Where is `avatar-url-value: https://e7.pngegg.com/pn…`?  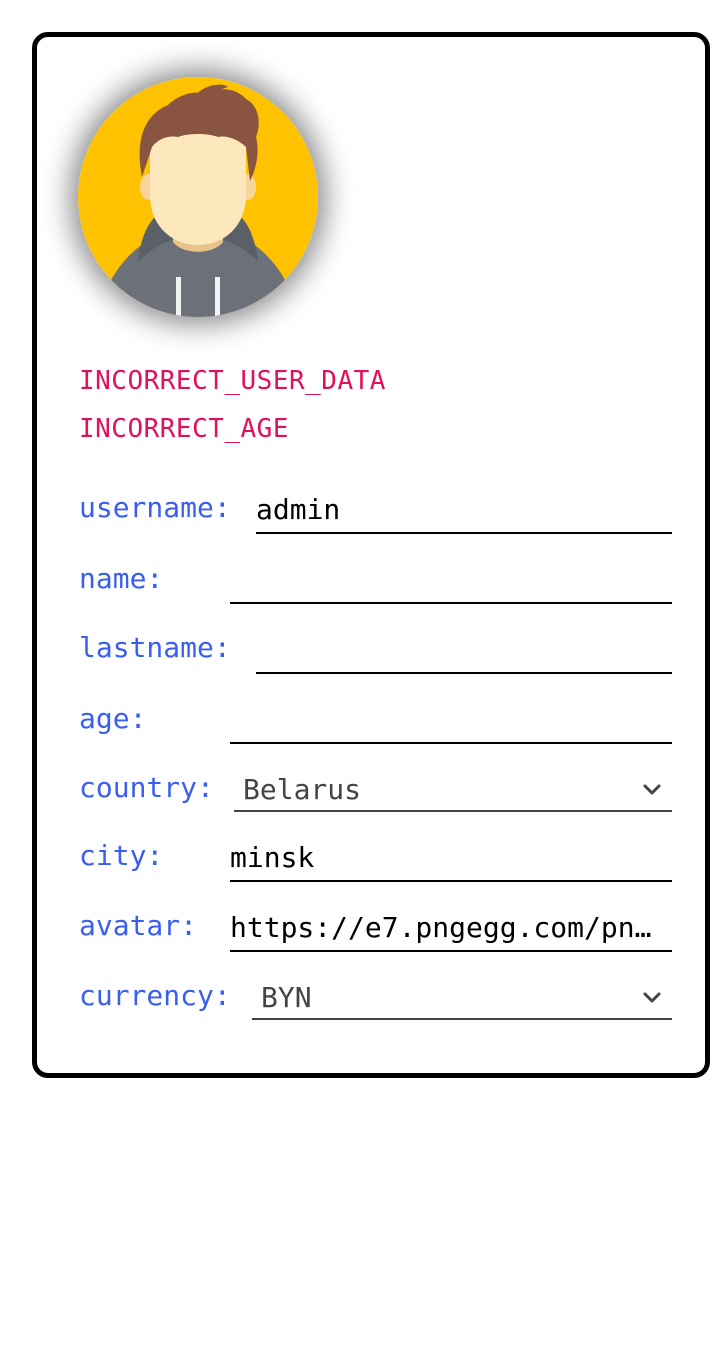
avatar-url-value: https://e7.pngegg.com/pn… is located at coordinates (441, 928).